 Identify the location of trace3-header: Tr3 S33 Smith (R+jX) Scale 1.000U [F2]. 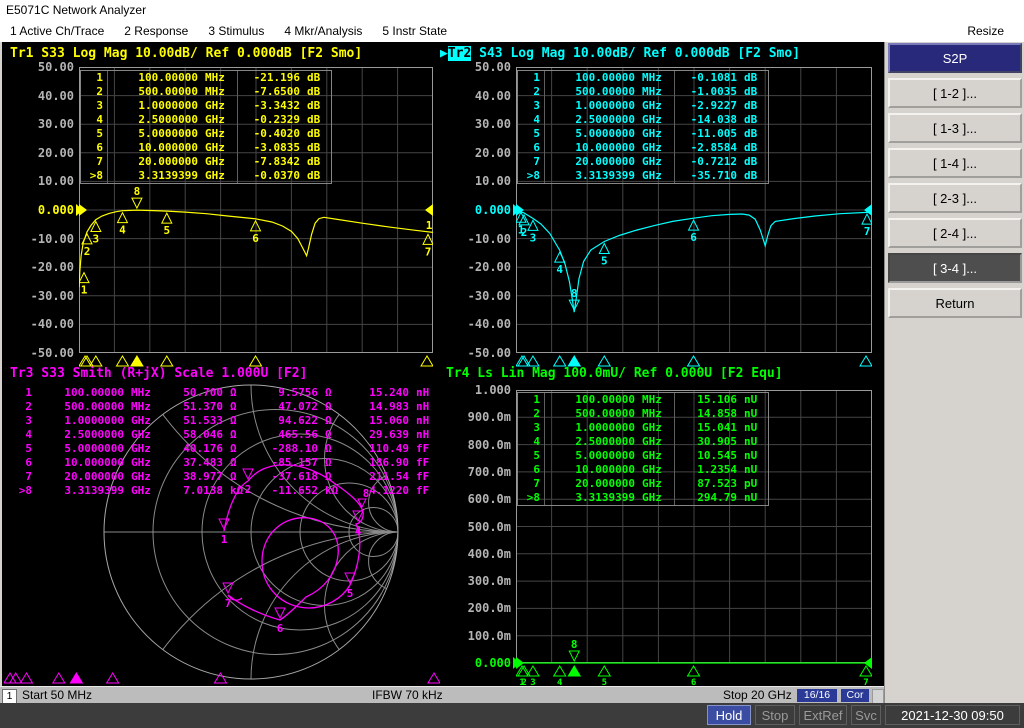
(158, 373).